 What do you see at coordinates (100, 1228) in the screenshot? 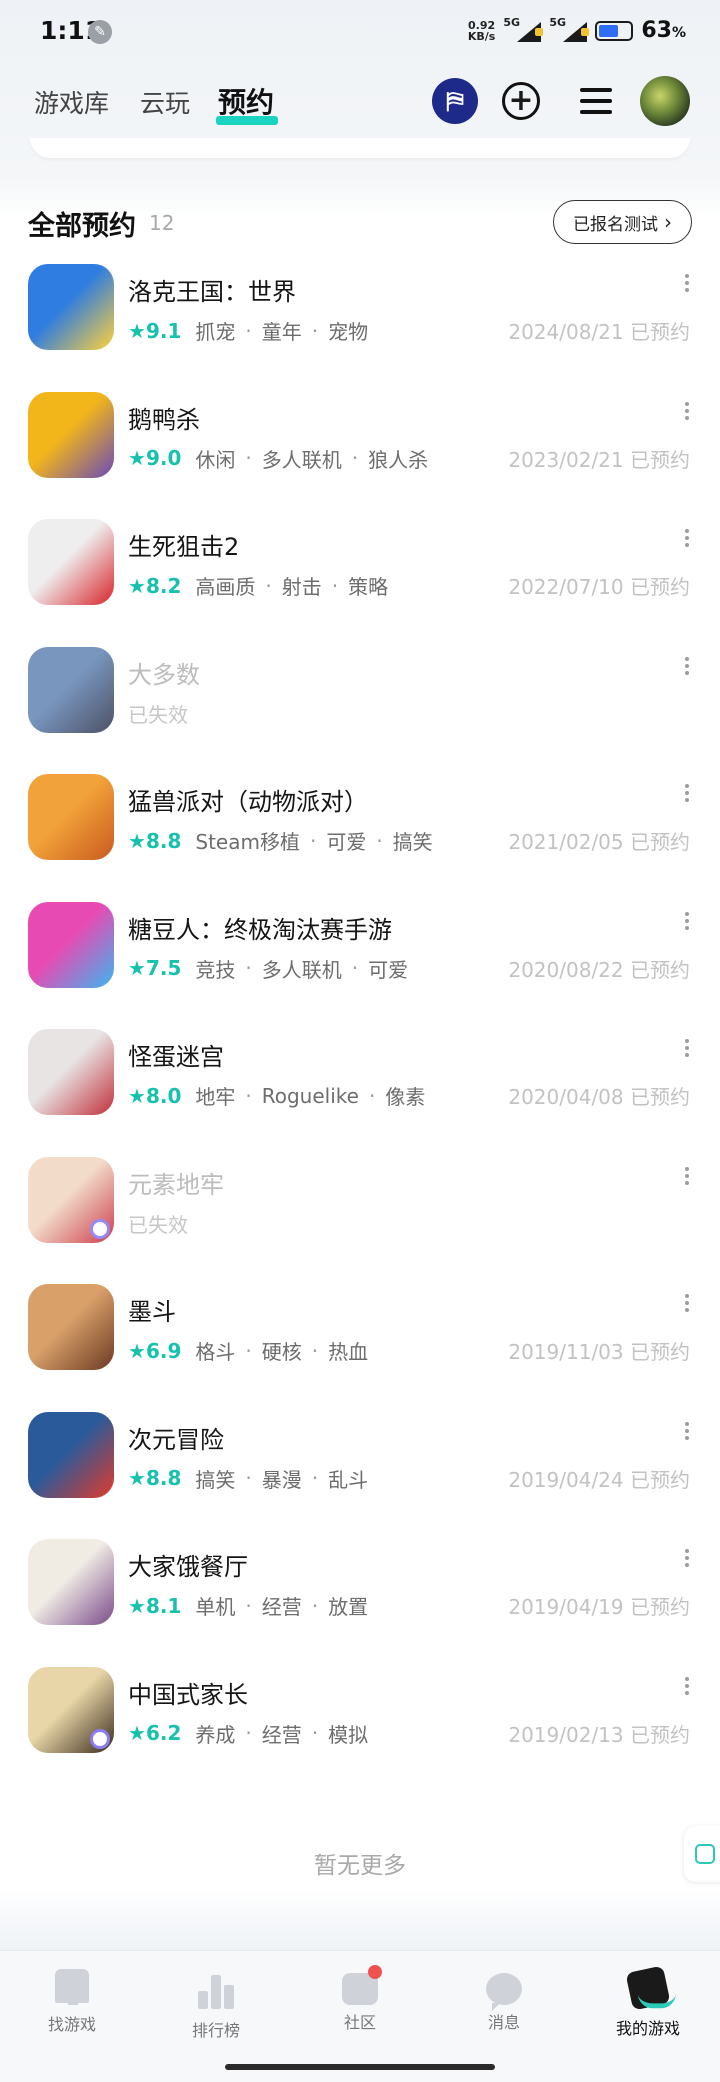
I see `cloud-badge-icon` at bounding box center [100, 1228].